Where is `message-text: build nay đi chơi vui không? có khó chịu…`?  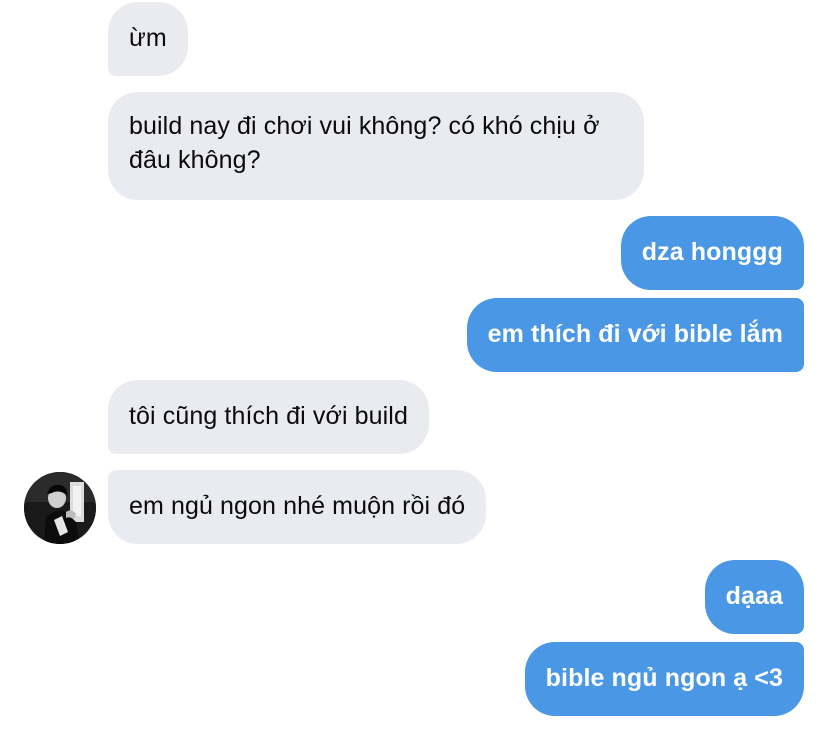 message-text: build nay đi chơi vui không? có khó chịu… is located at coordinates (364, 143).